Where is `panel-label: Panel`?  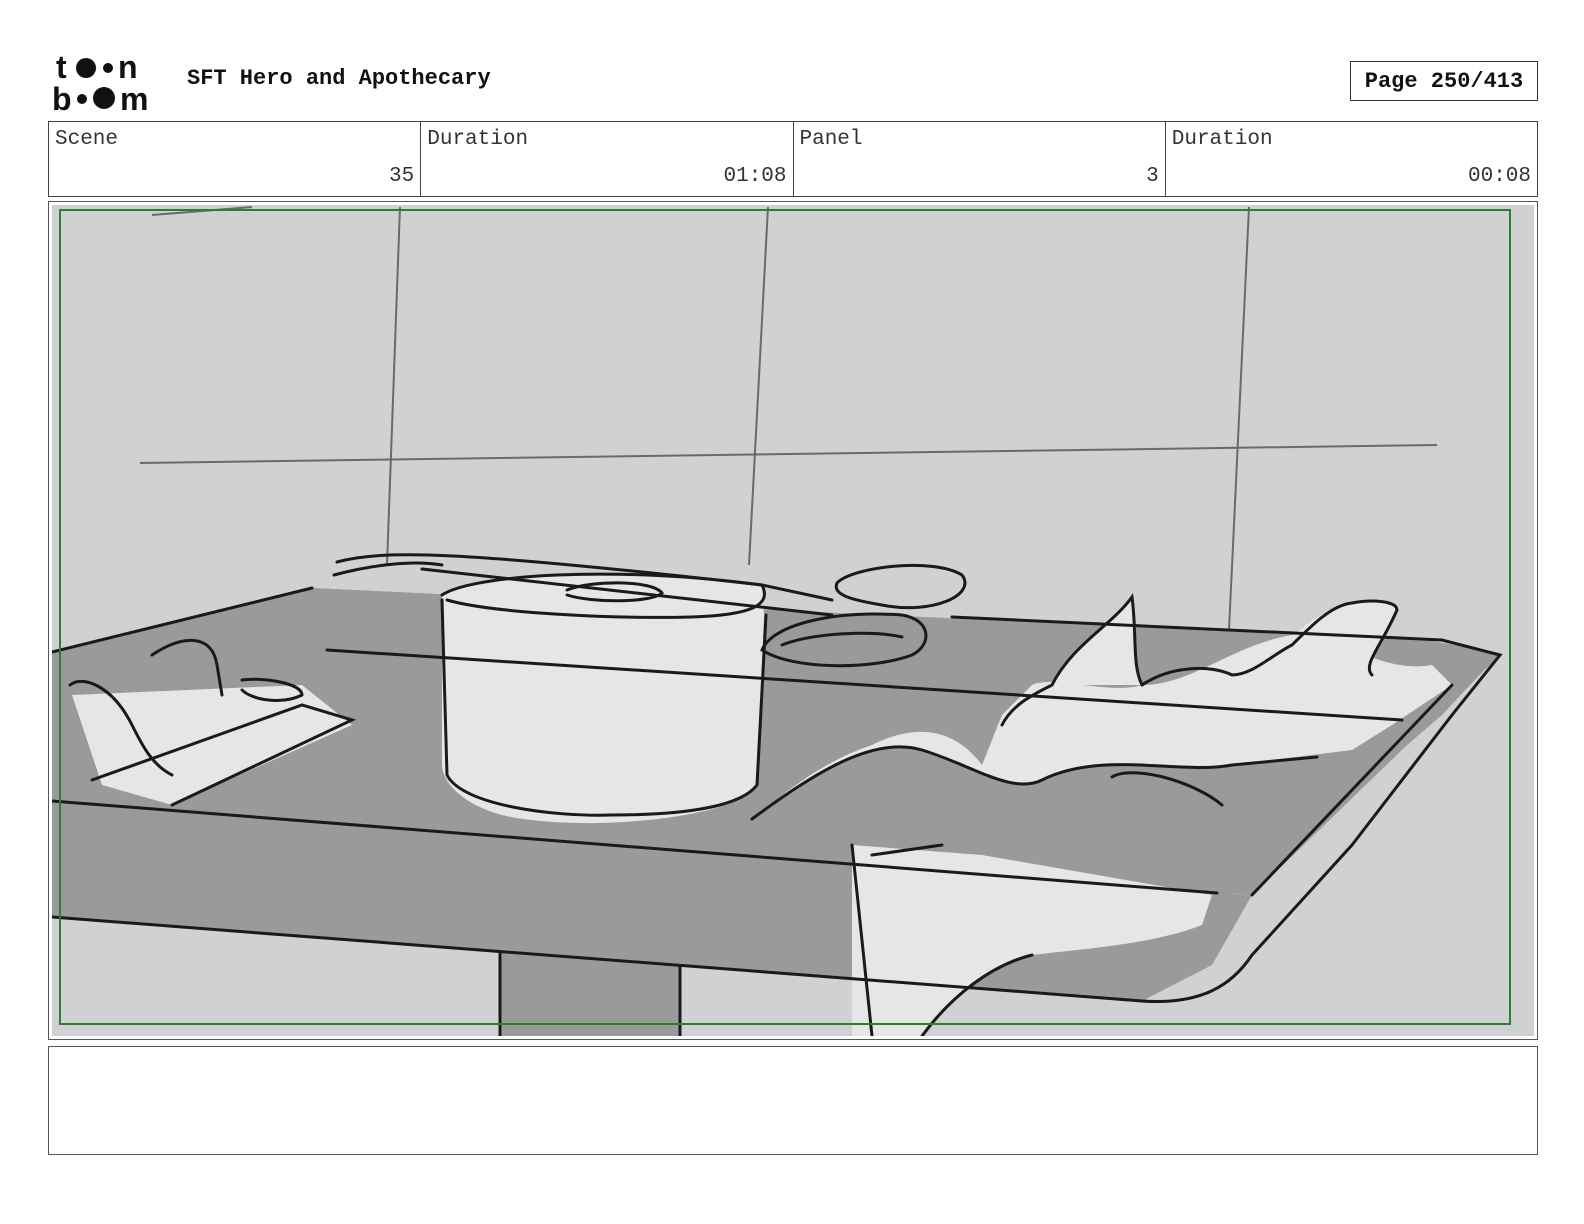 panel-label: Panel is located at coordinates (831, 139).